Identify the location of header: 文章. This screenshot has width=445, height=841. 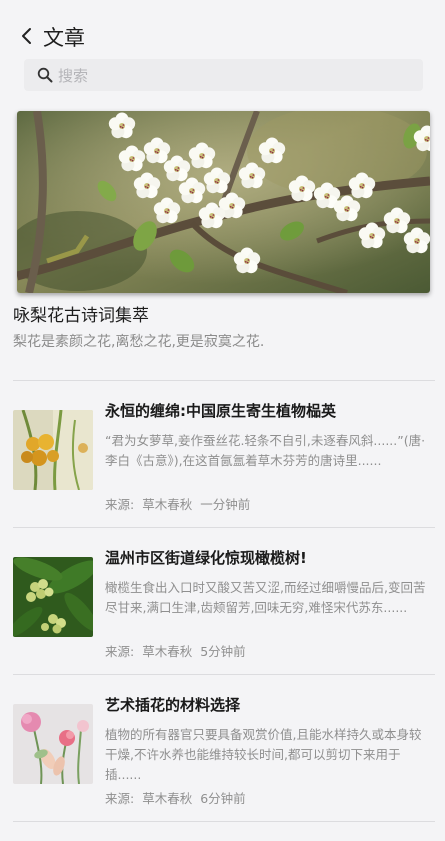
(222, 28).